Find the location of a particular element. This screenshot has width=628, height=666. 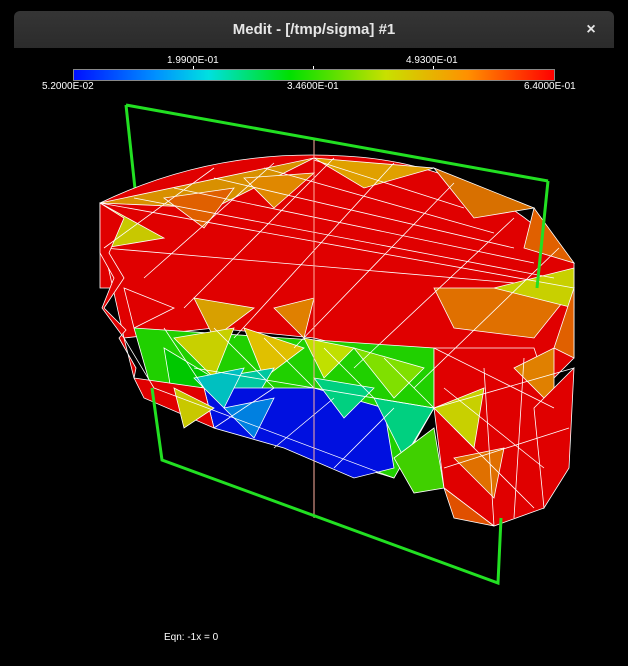

title-bar: Medit - [/tmp/sigma] #1 × is located at coordinates (314, 30).